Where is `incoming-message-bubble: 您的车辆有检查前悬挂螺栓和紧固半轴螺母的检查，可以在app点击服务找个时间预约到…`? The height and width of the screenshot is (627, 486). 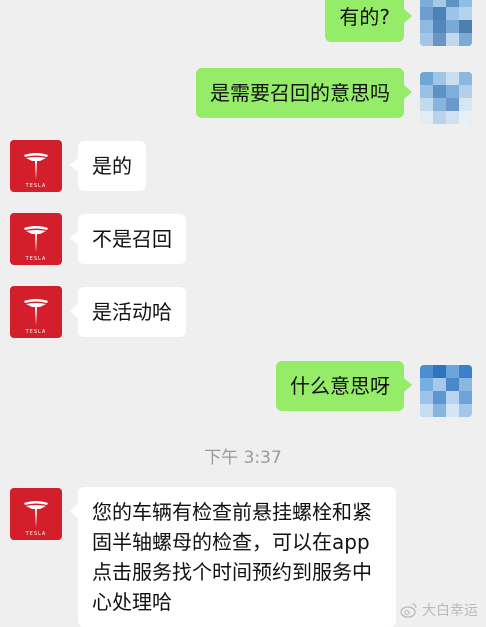
incoming-message-bubble: 您的车辆有检查前悬挂螺栓和紧固半轴螺母的检查，可以在app点击服务找个时间预约到… is located at coordinates (233, 557).